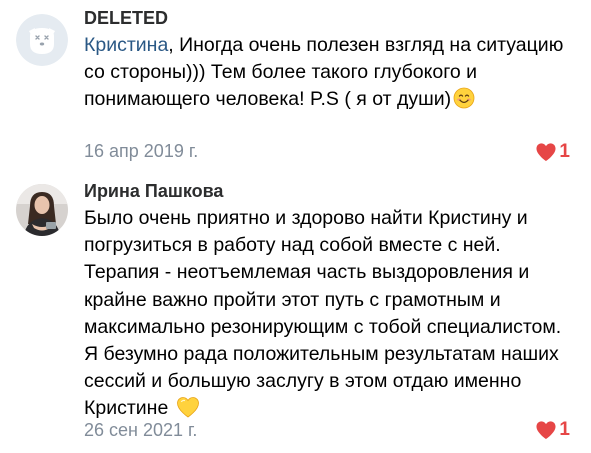 This screenshot has width=591, height=453. I want to click on user-photo, so click(42, 210).